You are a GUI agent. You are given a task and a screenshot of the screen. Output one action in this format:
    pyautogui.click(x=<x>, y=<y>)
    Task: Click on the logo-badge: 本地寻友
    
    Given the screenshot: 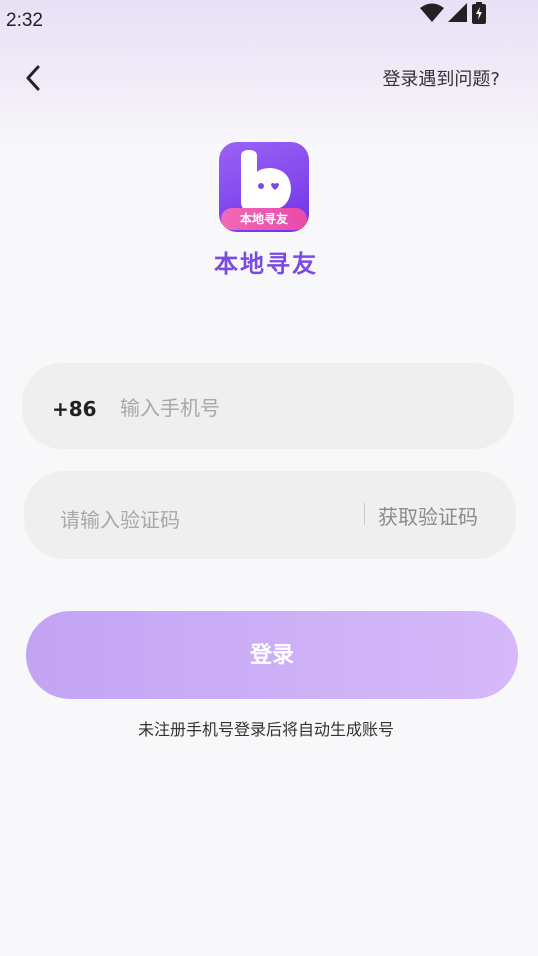 What is the action you would take?
    pyautogui.click(x=264, y=219)
    